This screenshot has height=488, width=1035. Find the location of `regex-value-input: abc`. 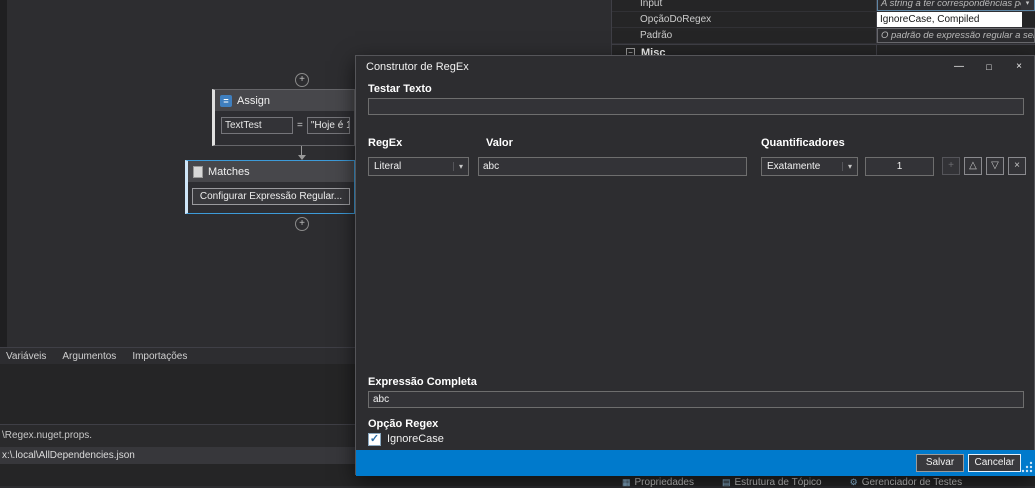

regex-value-input: abc is located at coordinates (612, 166).